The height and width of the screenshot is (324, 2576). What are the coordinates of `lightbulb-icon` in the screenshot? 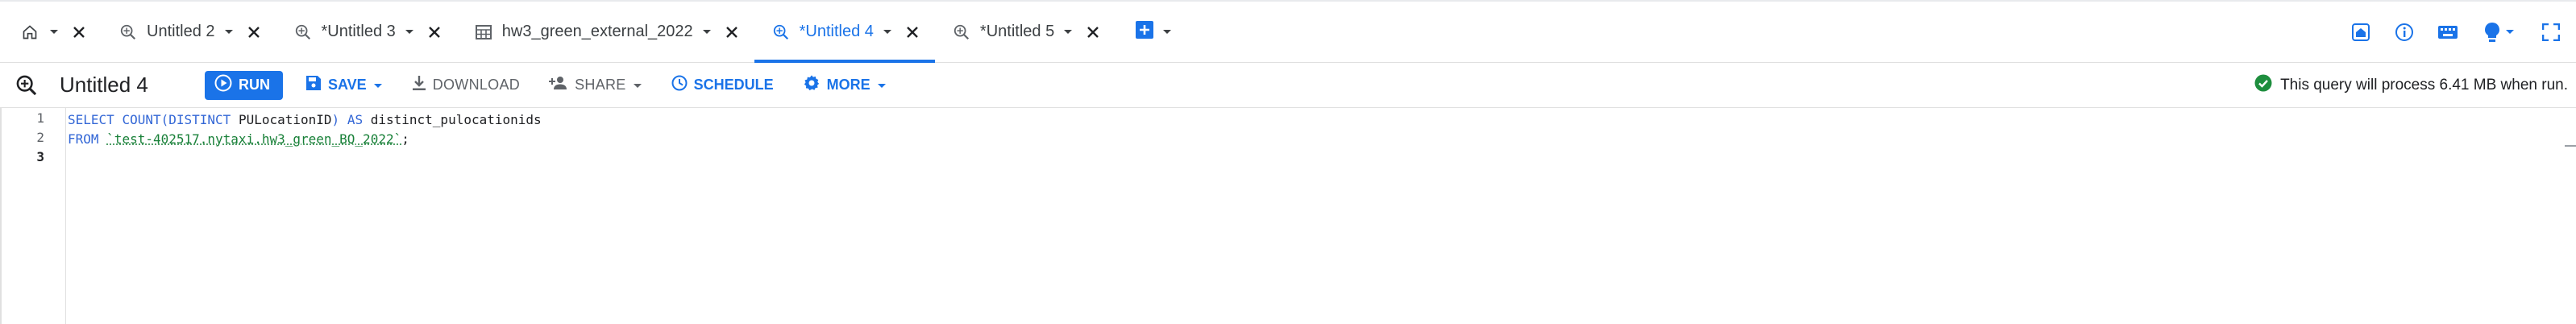 It's located at (2499, 32).